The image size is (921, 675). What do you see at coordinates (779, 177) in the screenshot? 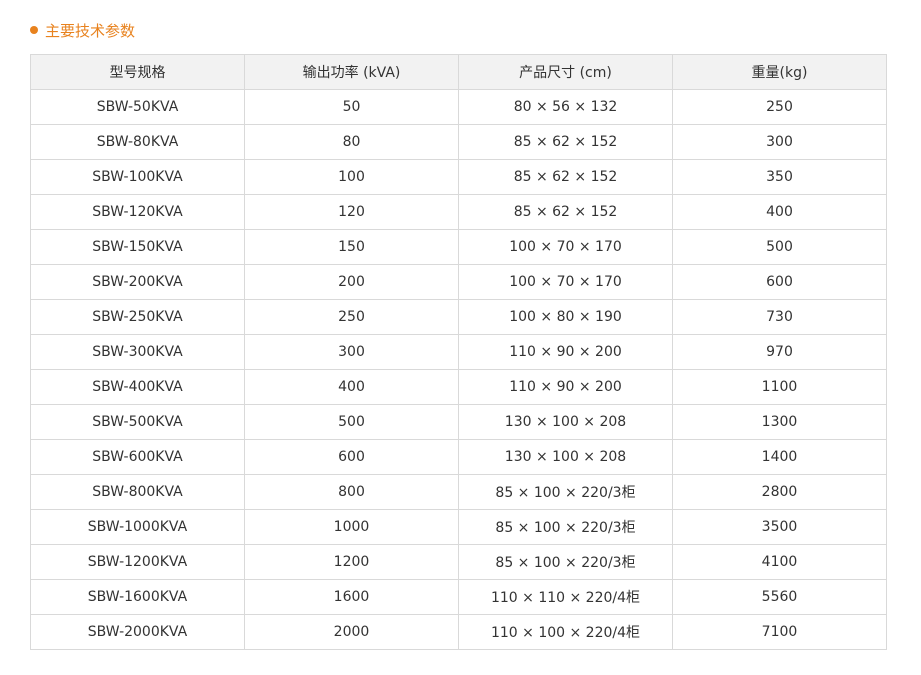
I see `cell-weight: 350` at bounding box center [779, 177].